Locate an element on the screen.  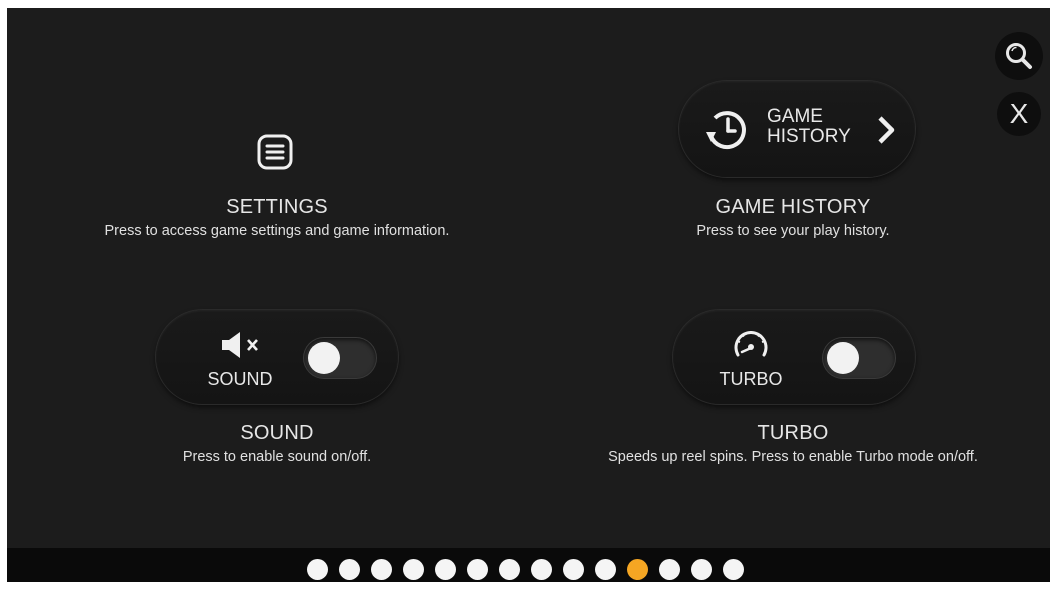
sound-section: SOUND Press to enable sound on/off. is located at coordinates (277, 443).